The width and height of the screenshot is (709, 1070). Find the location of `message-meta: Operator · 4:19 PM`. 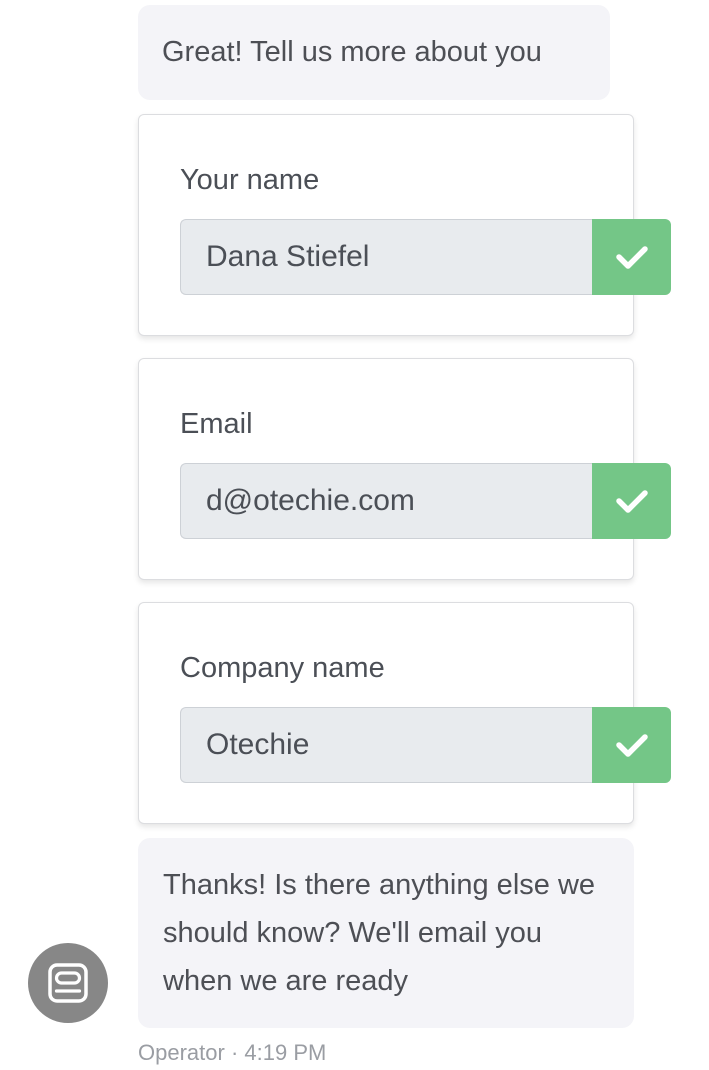

message-meta: Operator · 4:19 PM is located at coordinates (232, 1053).